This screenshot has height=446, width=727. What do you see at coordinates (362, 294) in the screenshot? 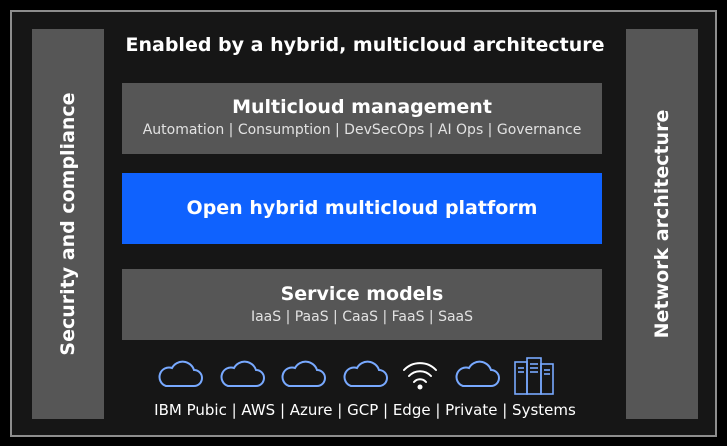
I see `service-models-title: Service models` at bounding box center [362, 294].